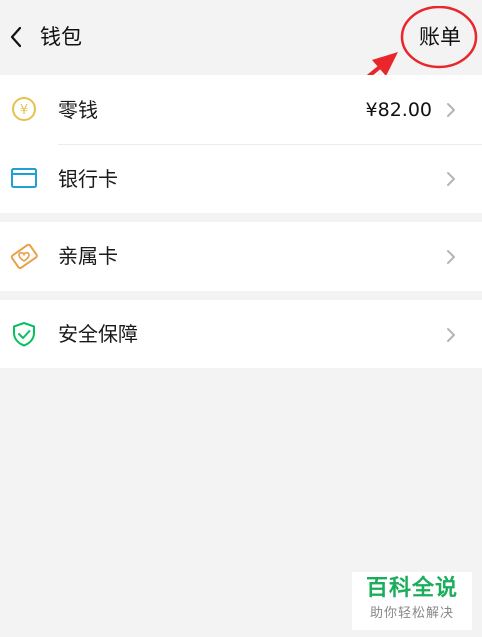  I want to click on bank-card-label: 银行卡, so click(88, 179).